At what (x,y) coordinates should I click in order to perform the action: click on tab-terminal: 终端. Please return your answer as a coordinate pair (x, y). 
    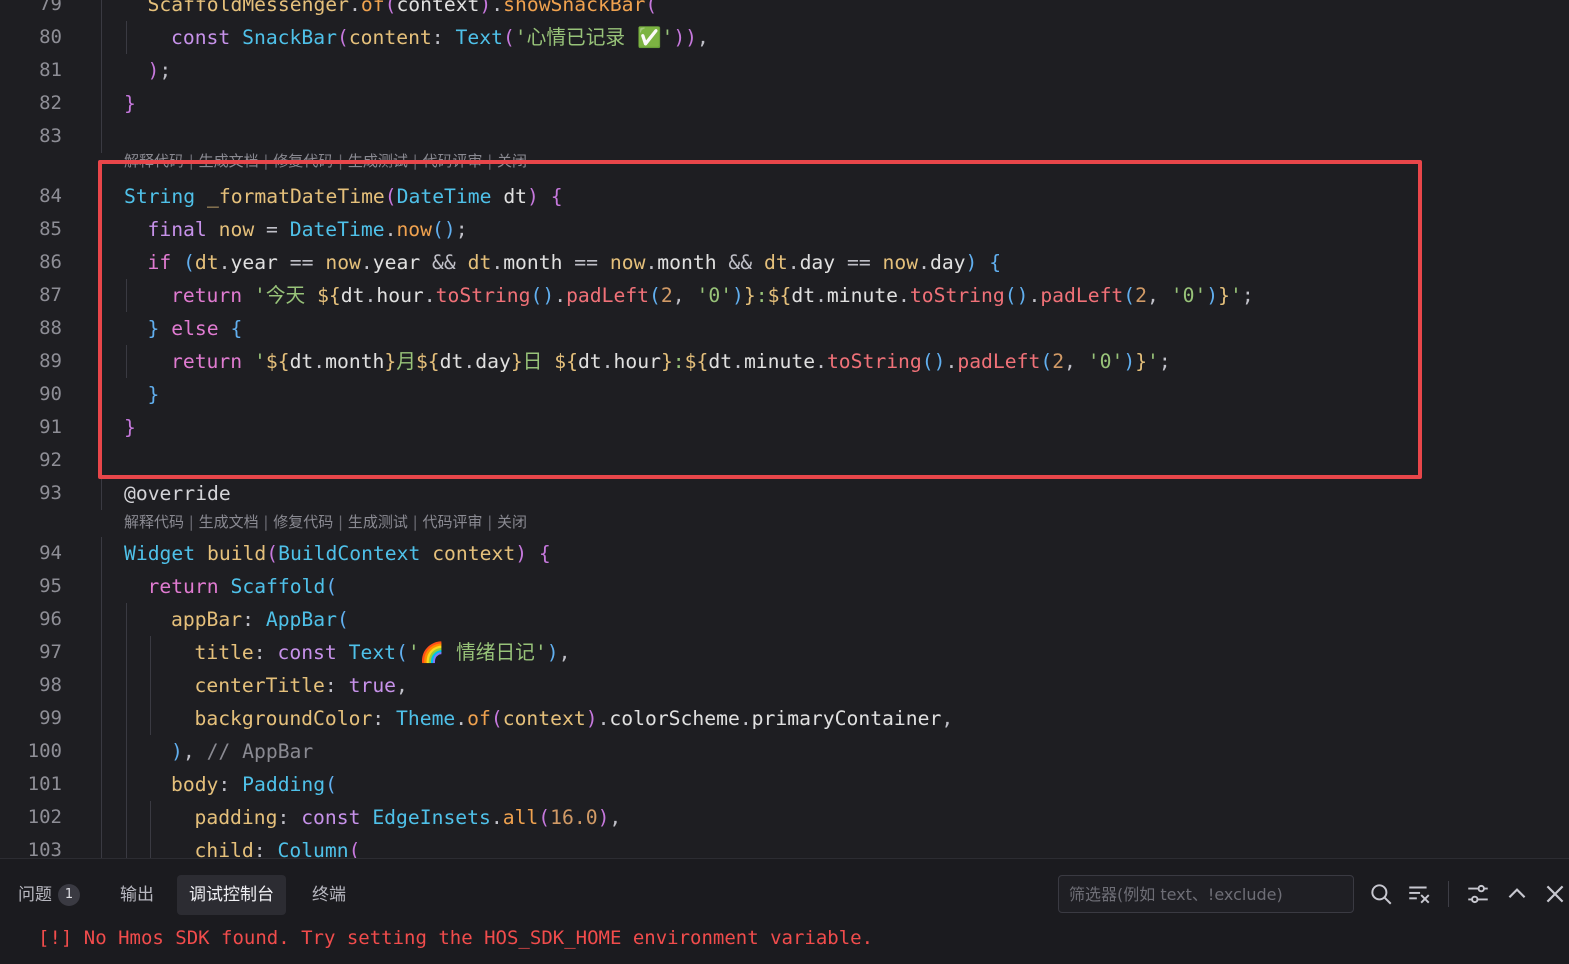
    Looking at the image, I should click on (329, 895).